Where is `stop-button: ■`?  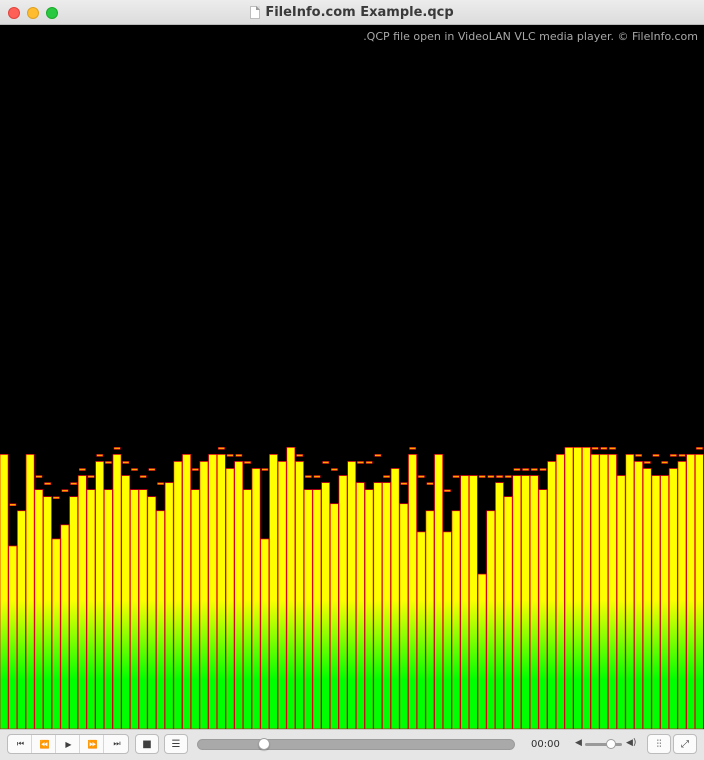
stop-button: ■ is located at coordinates (147, 744).